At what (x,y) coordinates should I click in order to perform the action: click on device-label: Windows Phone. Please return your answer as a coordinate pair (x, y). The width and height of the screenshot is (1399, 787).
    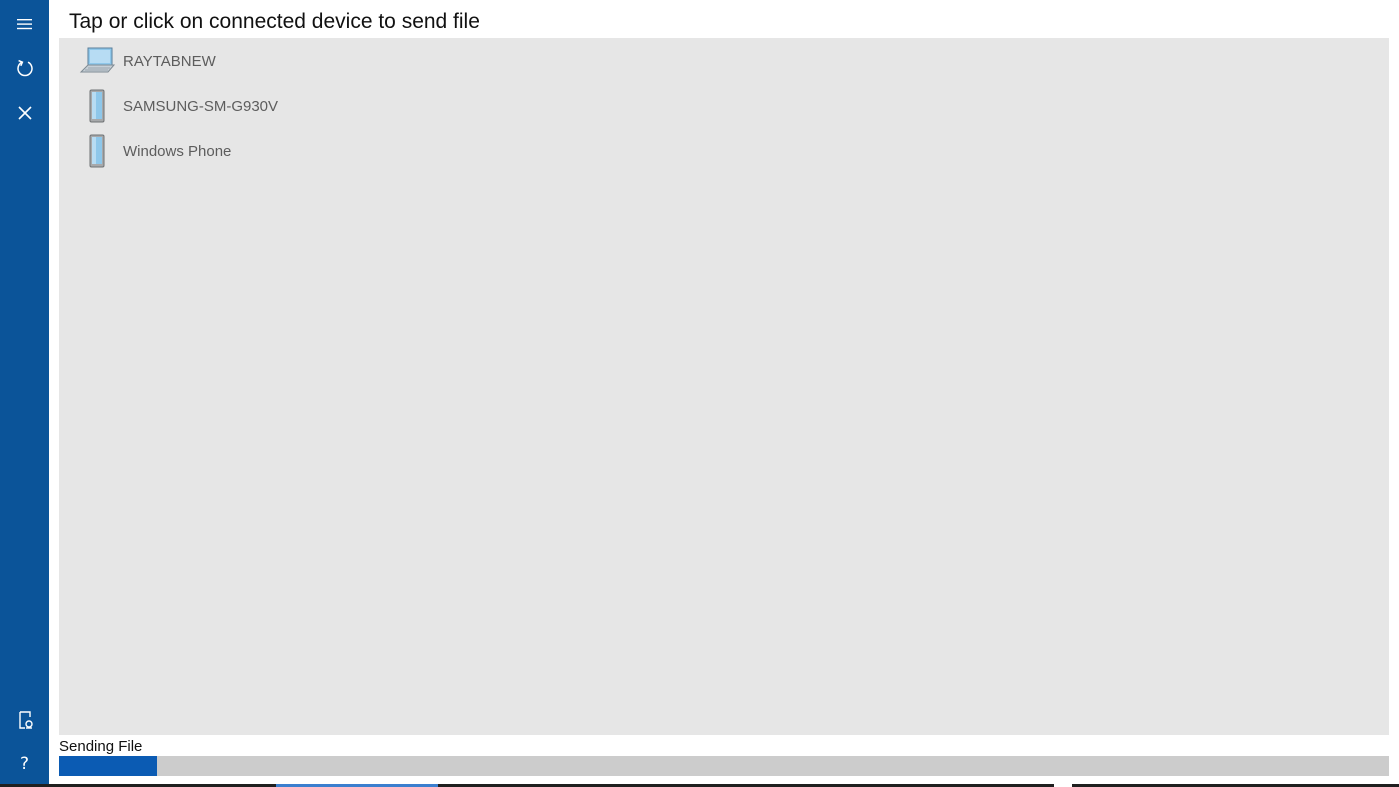
    Looking at the image, I should click on (177, 151).